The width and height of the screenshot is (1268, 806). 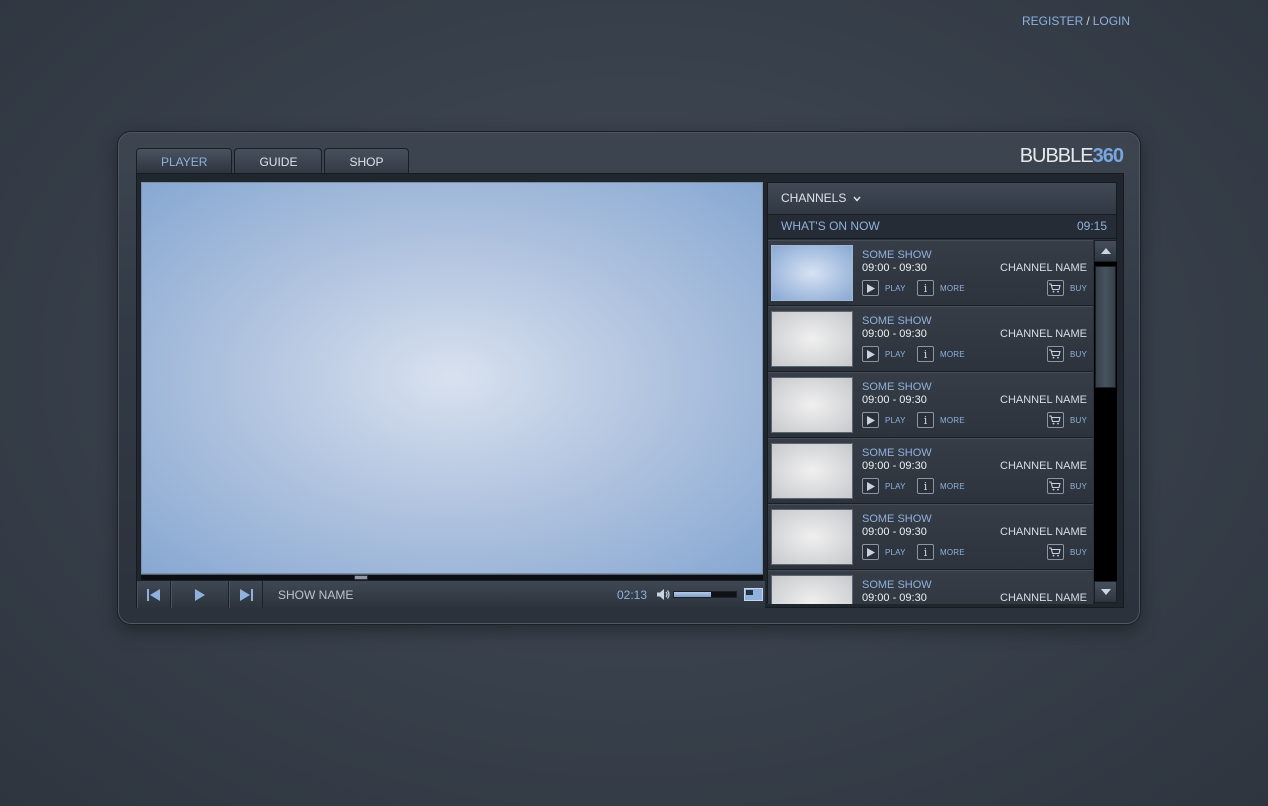 What do you see at coordinates (1105, 251) in the screenshot?
I see `scroll-up-button` at bounding box center [1105, 251].